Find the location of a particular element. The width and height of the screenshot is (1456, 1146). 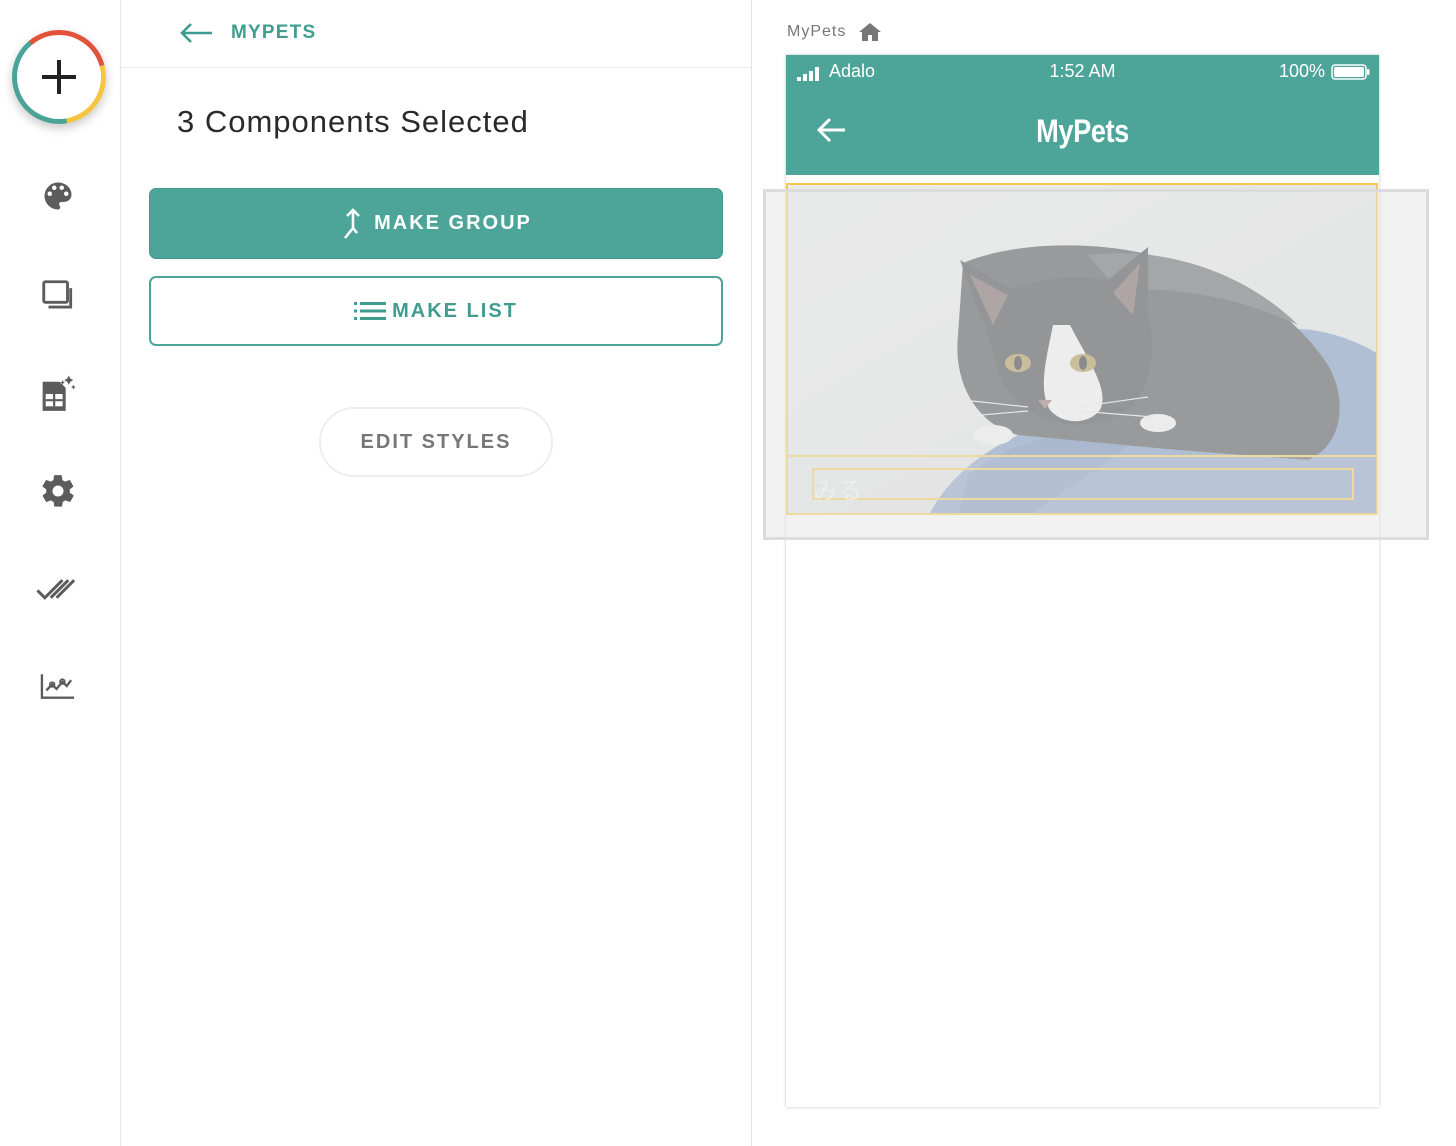

database-icon is located at coordinates (59, 393).